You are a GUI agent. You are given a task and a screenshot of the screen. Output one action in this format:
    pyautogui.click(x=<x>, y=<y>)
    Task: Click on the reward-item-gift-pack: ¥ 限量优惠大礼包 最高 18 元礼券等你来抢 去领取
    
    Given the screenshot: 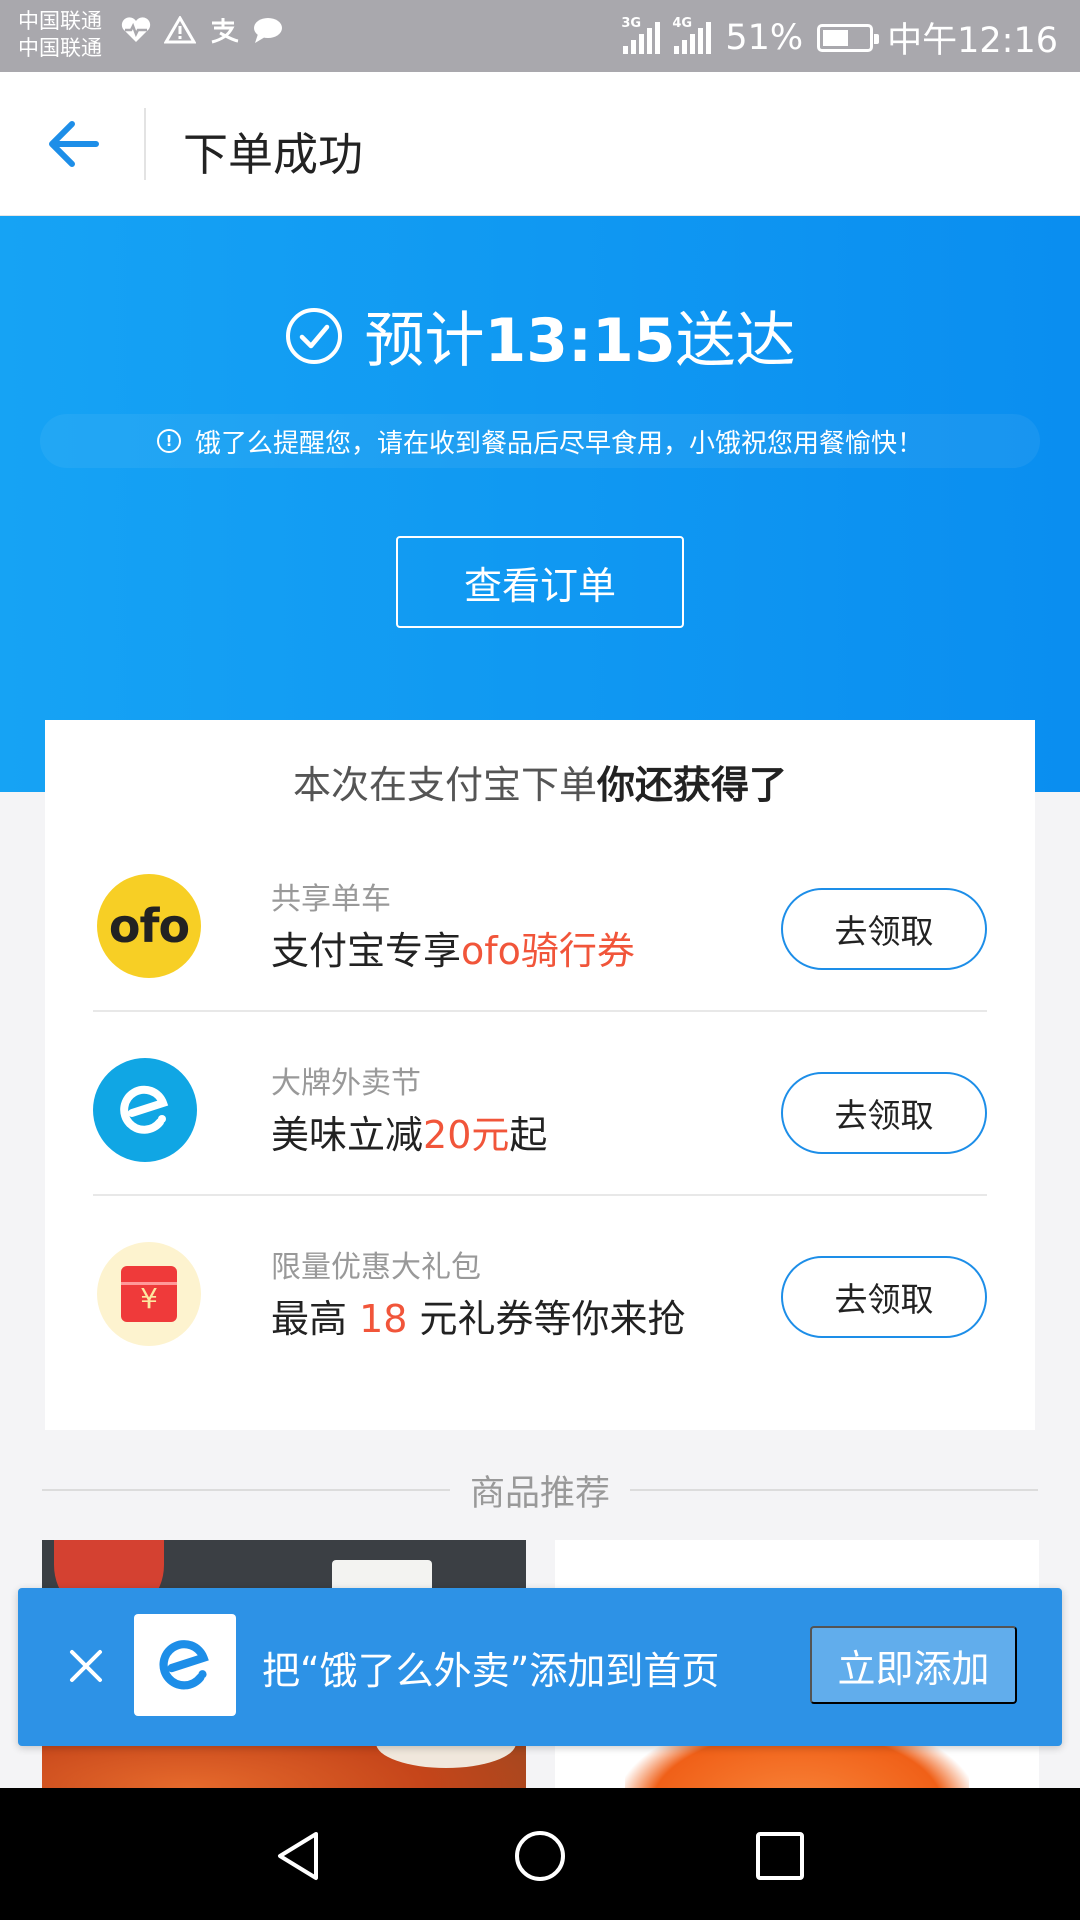 What is the action you would take?
    pyautogui.click(x=540, y=1288)
    